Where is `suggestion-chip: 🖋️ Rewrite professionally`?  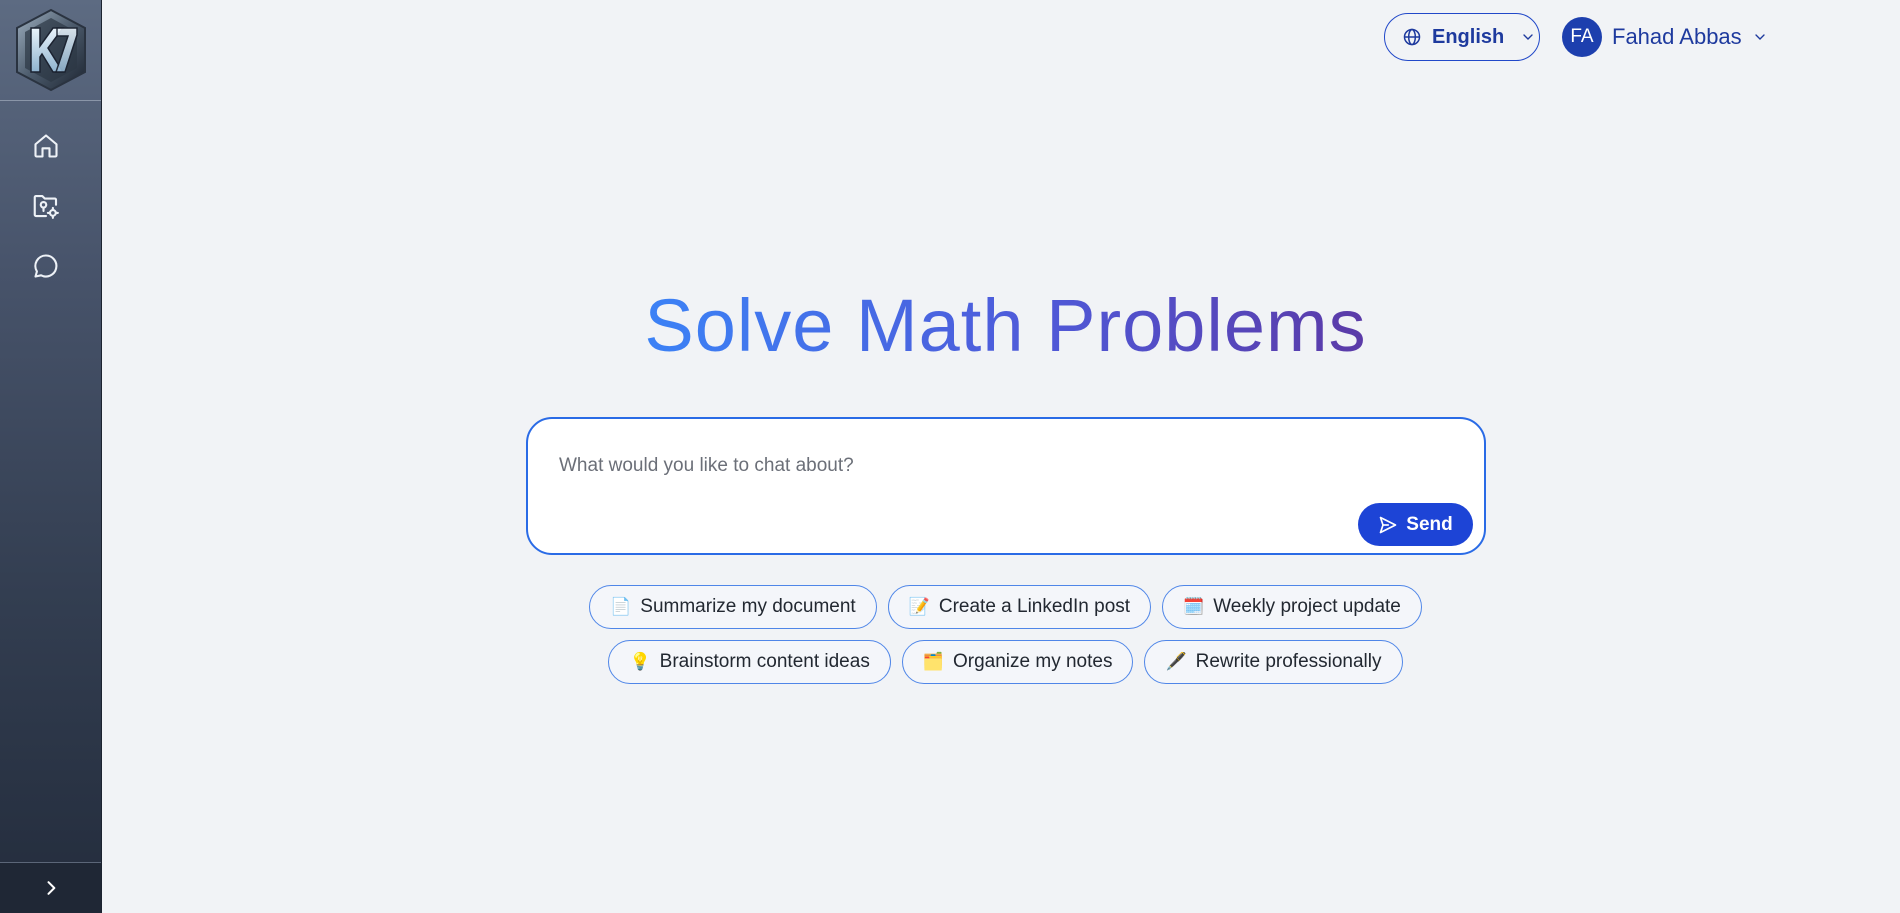 suggestion-chip: 🖋️ Rewrite professionally is located at coordinates (1273, 662).